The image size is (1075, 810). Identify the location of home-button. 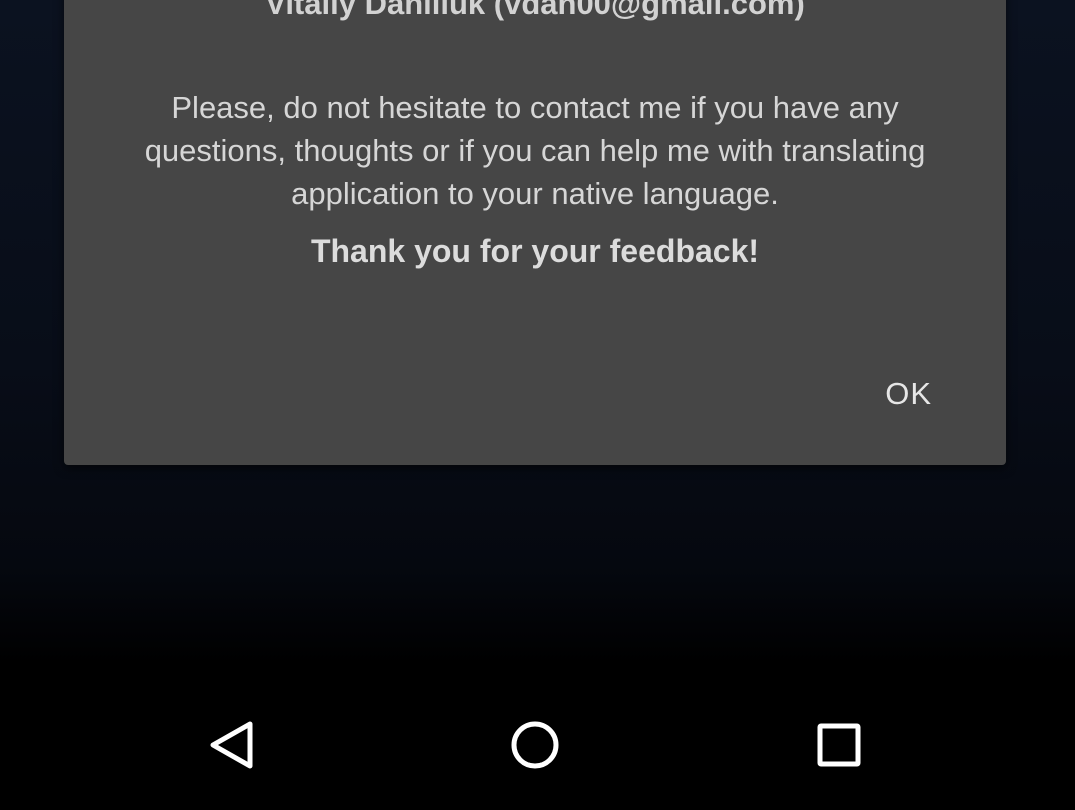
(535, 745).